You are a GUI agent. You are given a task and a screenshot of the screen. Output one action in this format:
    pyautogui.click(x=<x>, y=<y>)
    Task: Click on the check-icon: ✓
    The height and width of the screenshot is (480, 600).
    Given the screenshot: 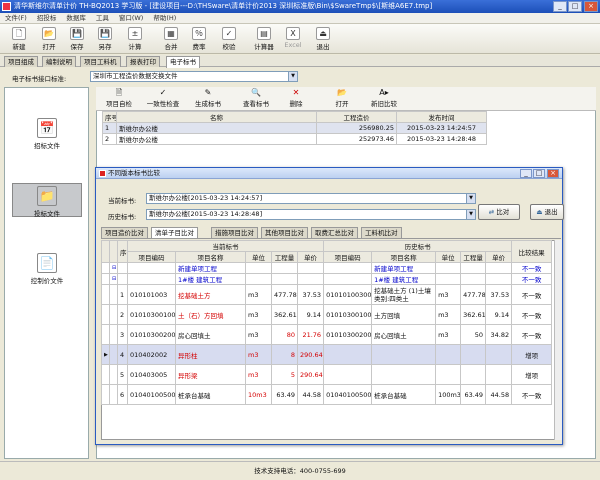 What is the action you would take?
    pyautogui.click(x=229, y=33)
    